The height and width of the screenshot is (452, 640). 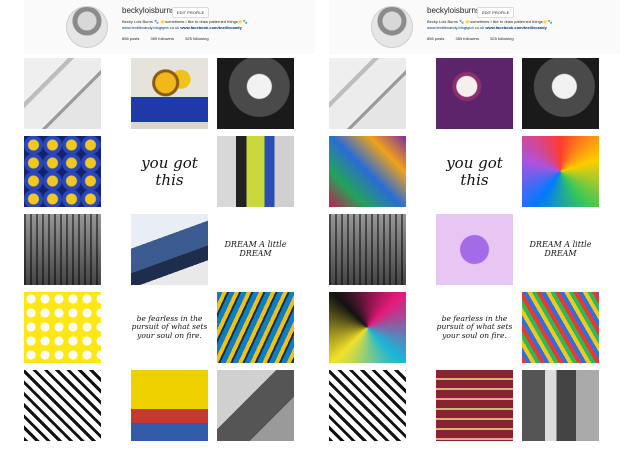 I want to click on photo-fashion-runway, so click(x=255, y=171).